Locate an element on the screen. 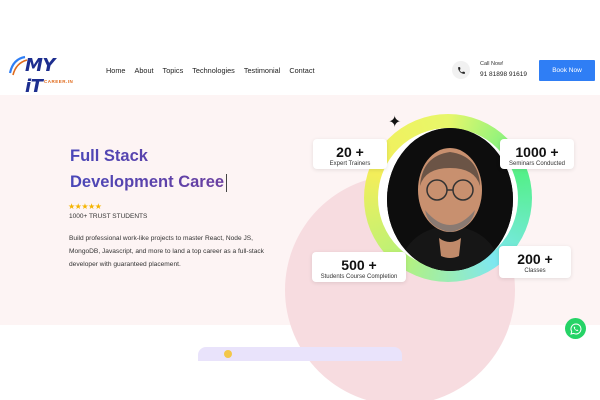  rating-stars: ★★★★★ is located at coordinates (85, 206).